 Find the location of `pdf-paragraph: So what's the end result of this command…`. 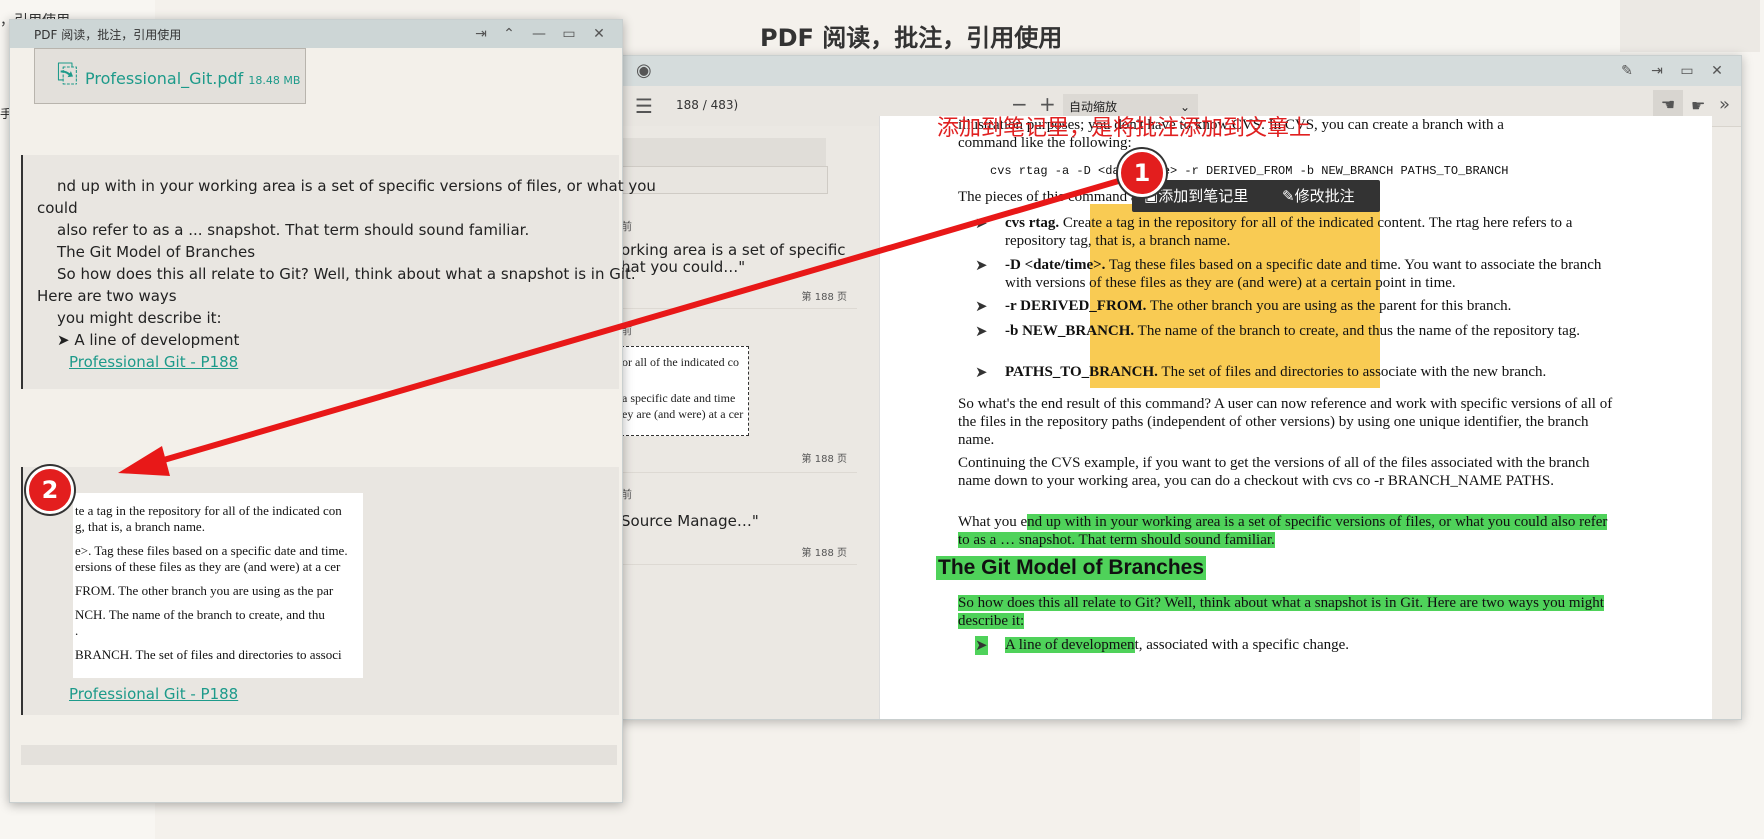

pdf-paragraph: So what's the end result of this command… is located at coordinates (1285, 422).